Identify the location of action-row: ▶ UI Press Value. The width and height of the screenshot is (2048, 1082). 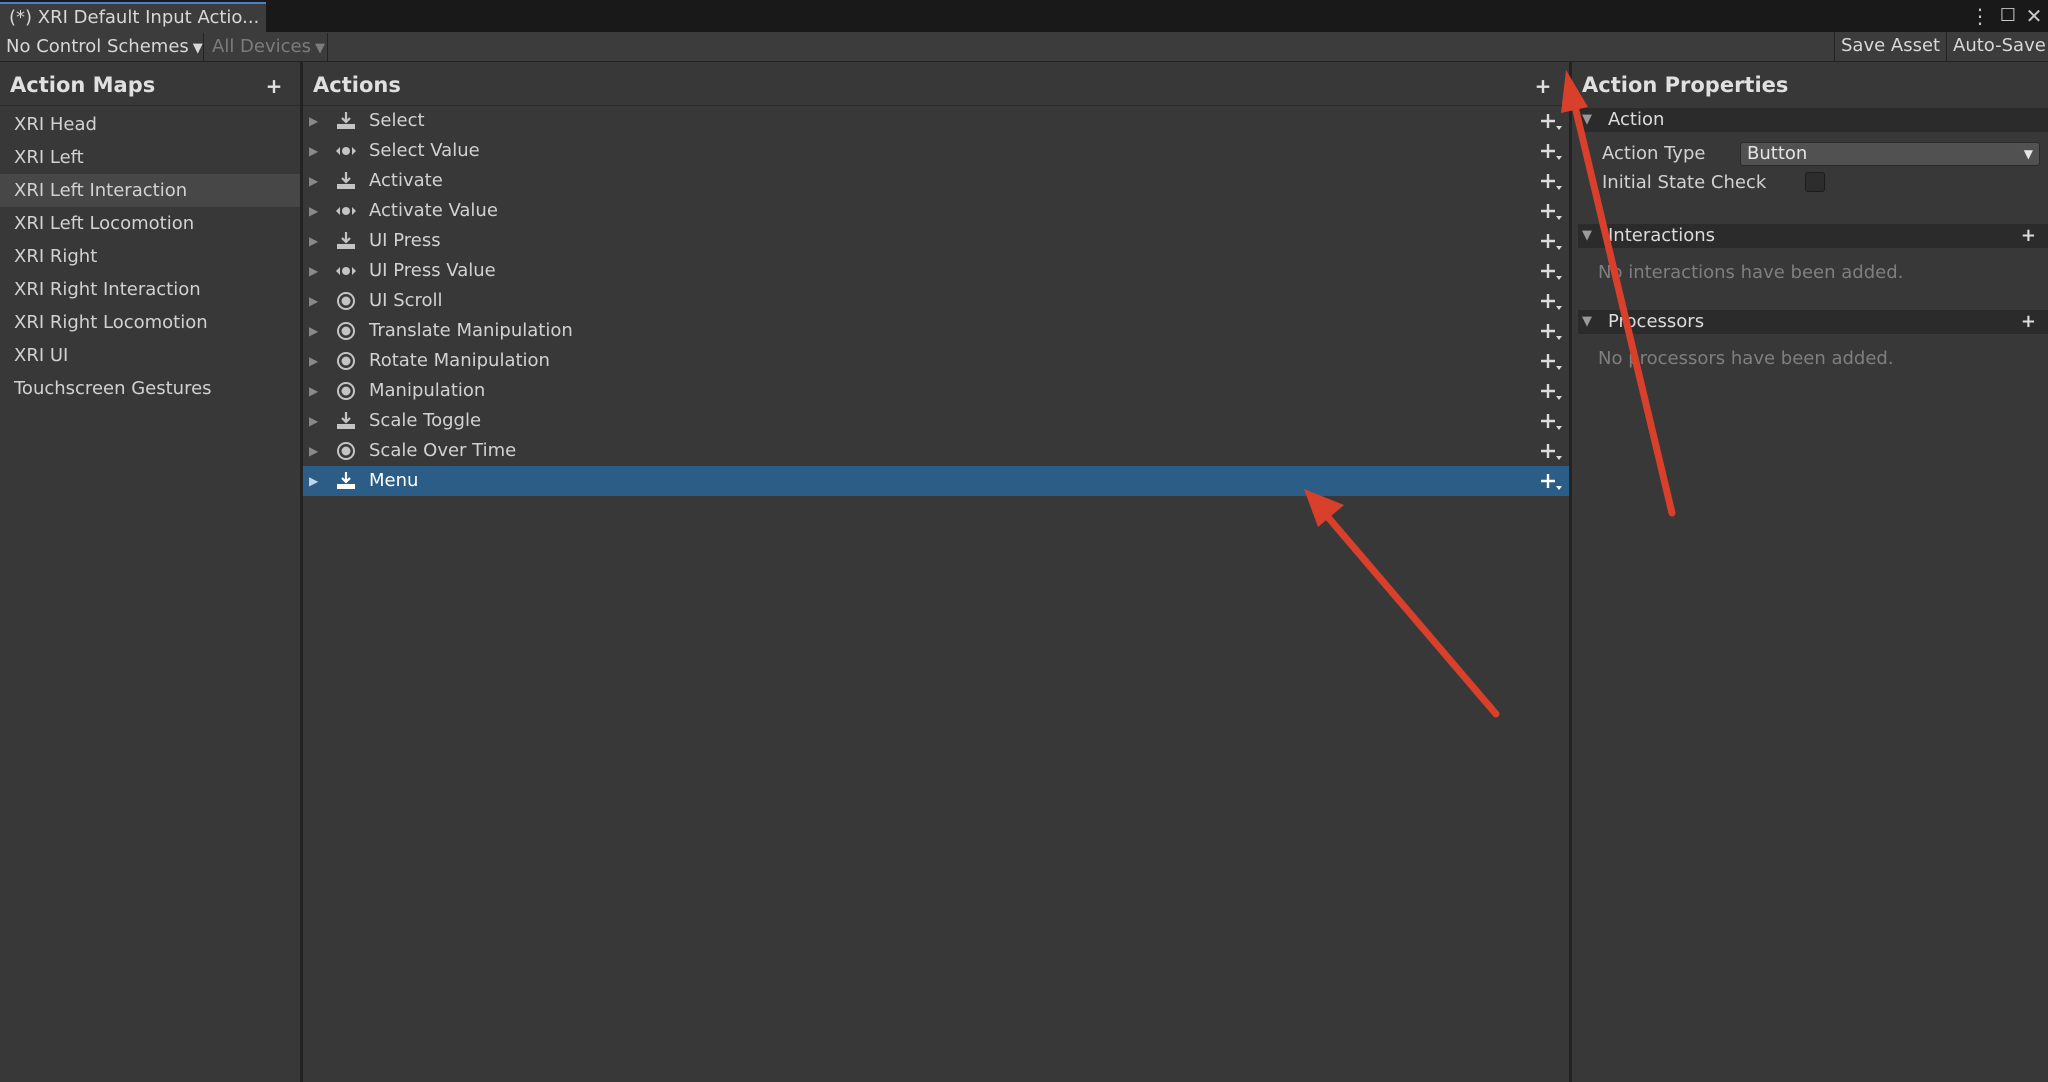
(936, 271).